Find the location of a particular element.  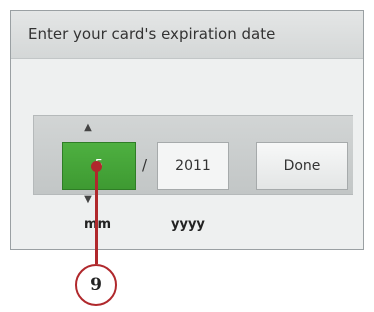

year-label: yyyy is located at coordinates (188, 224).